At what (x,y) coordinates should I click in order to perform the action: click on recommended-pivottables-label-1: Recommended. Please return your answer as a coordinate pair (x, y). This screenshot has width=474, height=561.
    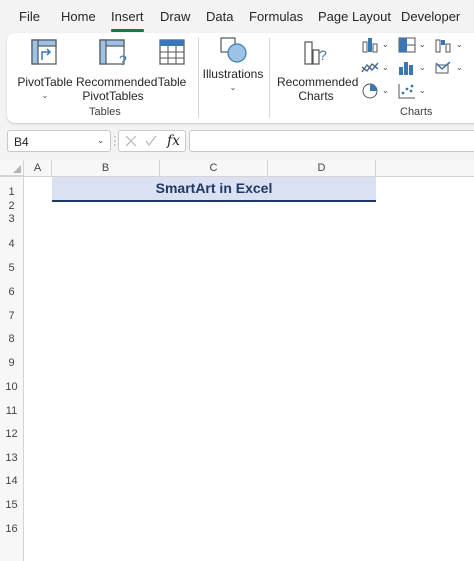
    Looking at the image, I should click on (117, 82).